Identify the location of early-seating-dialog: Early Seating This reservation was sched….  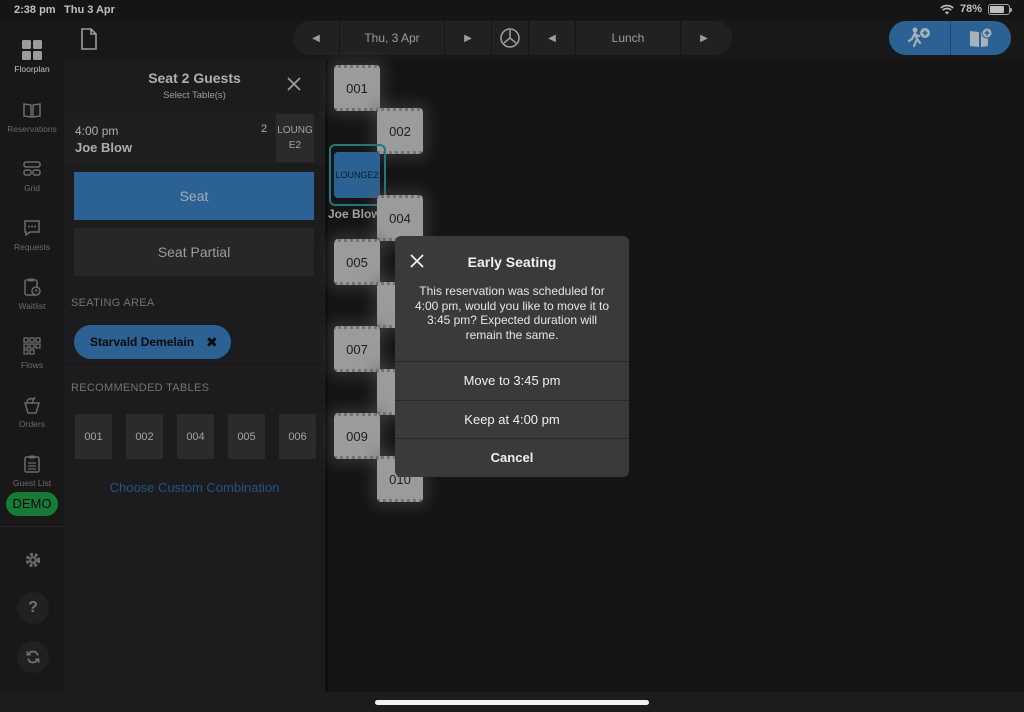
(512, 356).